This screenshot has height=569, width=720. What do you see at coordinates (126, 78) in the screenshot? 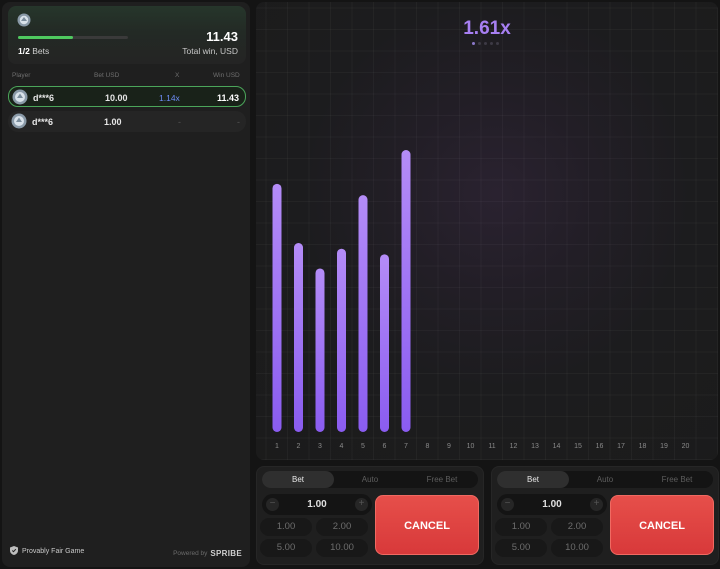
I see `bets-table-header: Player Bet USD X Win USD` at bounding box center [126, 78].